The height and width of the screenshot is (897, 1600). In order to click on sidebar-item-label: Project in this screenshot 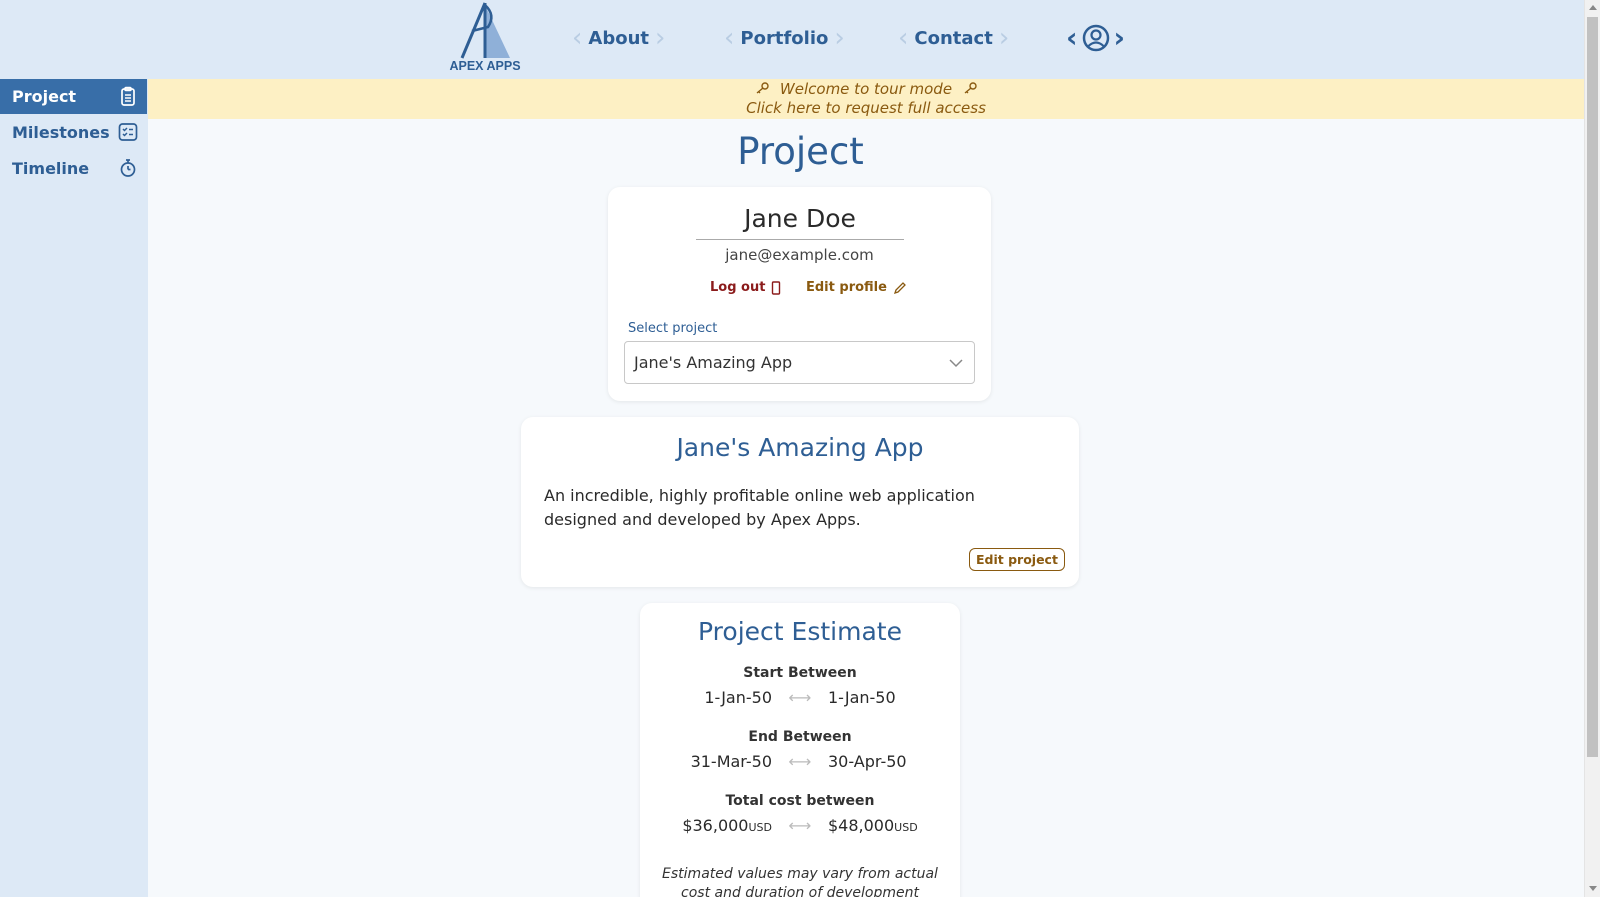, I will do `click(44, 96)`.